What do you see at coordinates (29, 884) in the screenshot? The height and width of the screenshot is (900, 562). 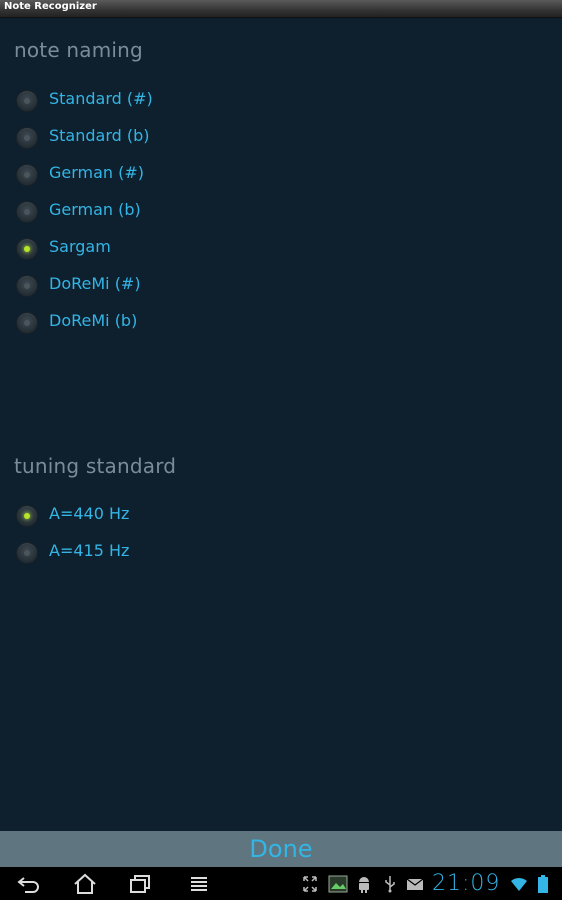 I see `back-icon` at bounding box center [29, 884].